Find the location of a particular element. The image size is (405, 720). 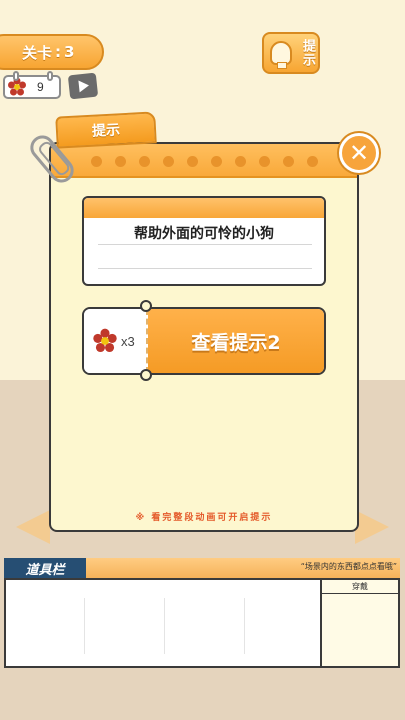

wear-slot: 穿戴 is located at coordinates (360, 623).